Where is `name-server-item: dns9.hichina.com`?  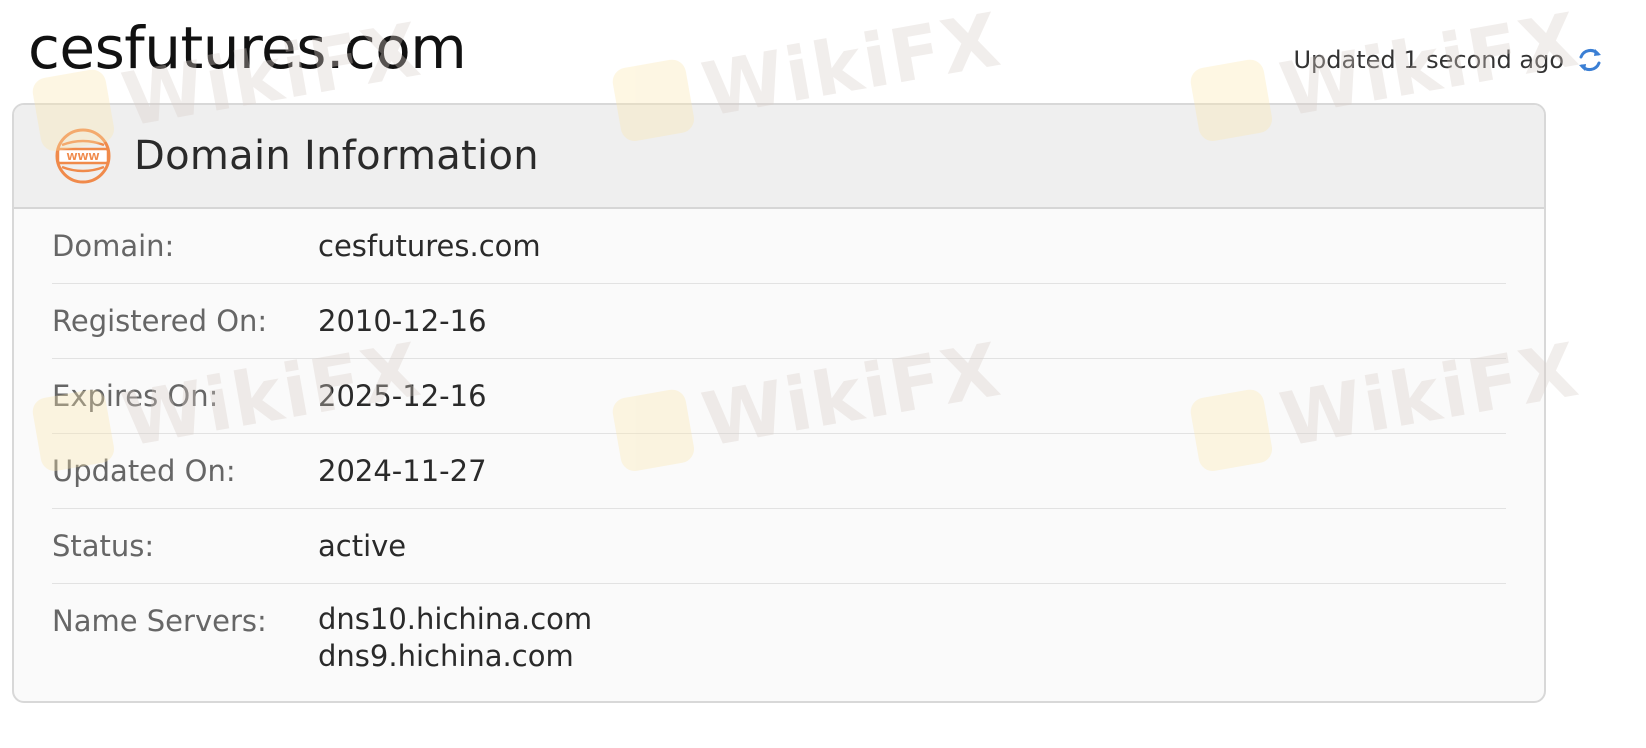 name-server-item: dns9.hichina.com is located at coordinates (446, 656).